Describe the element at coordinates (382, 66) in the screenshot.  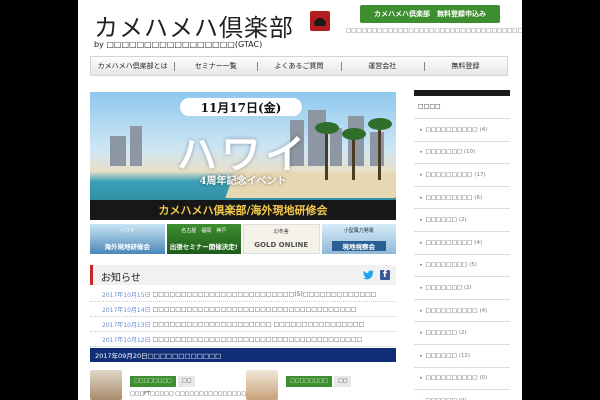
I see `nav-item-company: 運営会社` at that location.